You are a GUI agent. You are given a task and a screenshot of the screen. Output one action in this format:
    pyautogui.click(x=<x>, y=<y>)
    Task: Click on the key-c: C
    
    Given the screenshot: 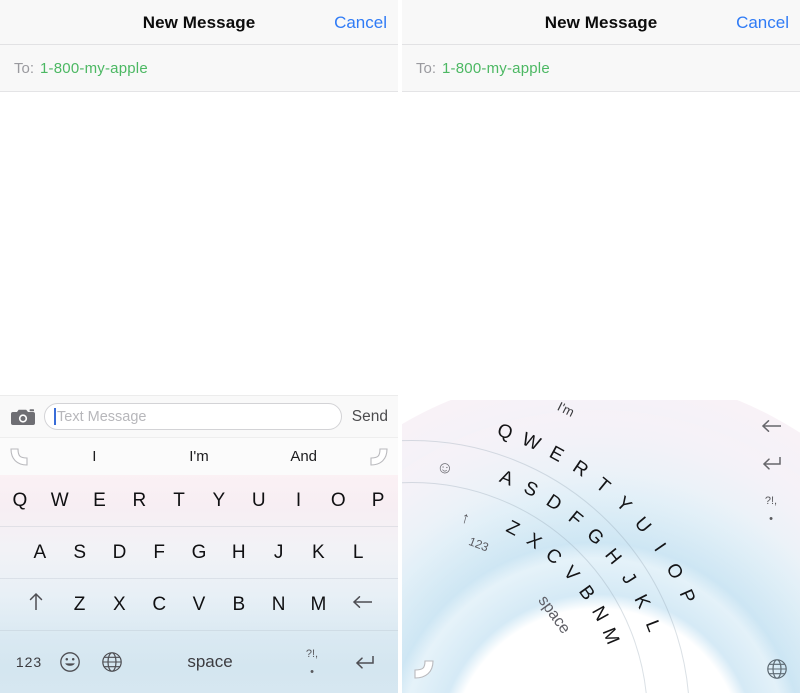 What is the action you would take?
    pyautogui.click(x=159, y=605)
    